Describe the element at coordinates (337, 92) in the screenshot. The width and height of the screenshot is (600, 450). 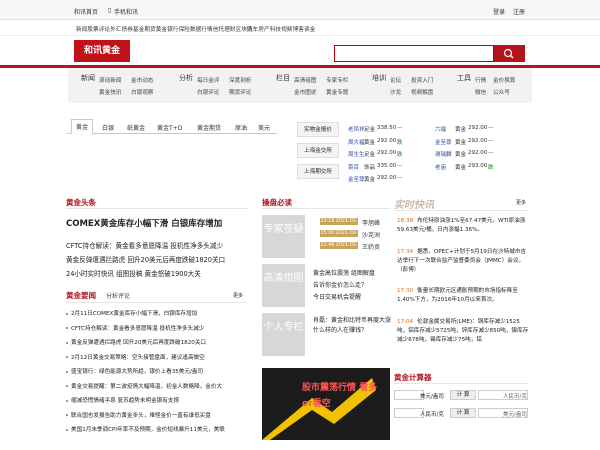
I see `nav-link: 黄金专题` at that location.